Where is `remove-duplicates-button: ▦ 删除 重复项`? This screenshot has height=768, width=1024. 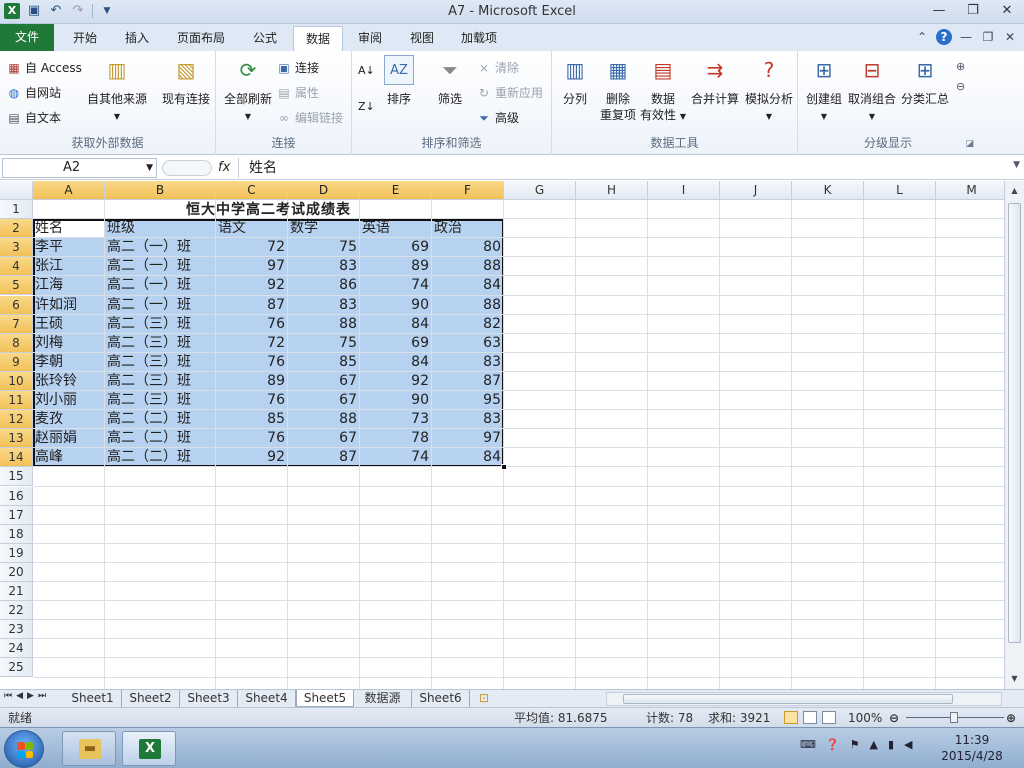
remove-duplicates-button: ▦ 删除 重复项 is located at coordinates (618, 89).